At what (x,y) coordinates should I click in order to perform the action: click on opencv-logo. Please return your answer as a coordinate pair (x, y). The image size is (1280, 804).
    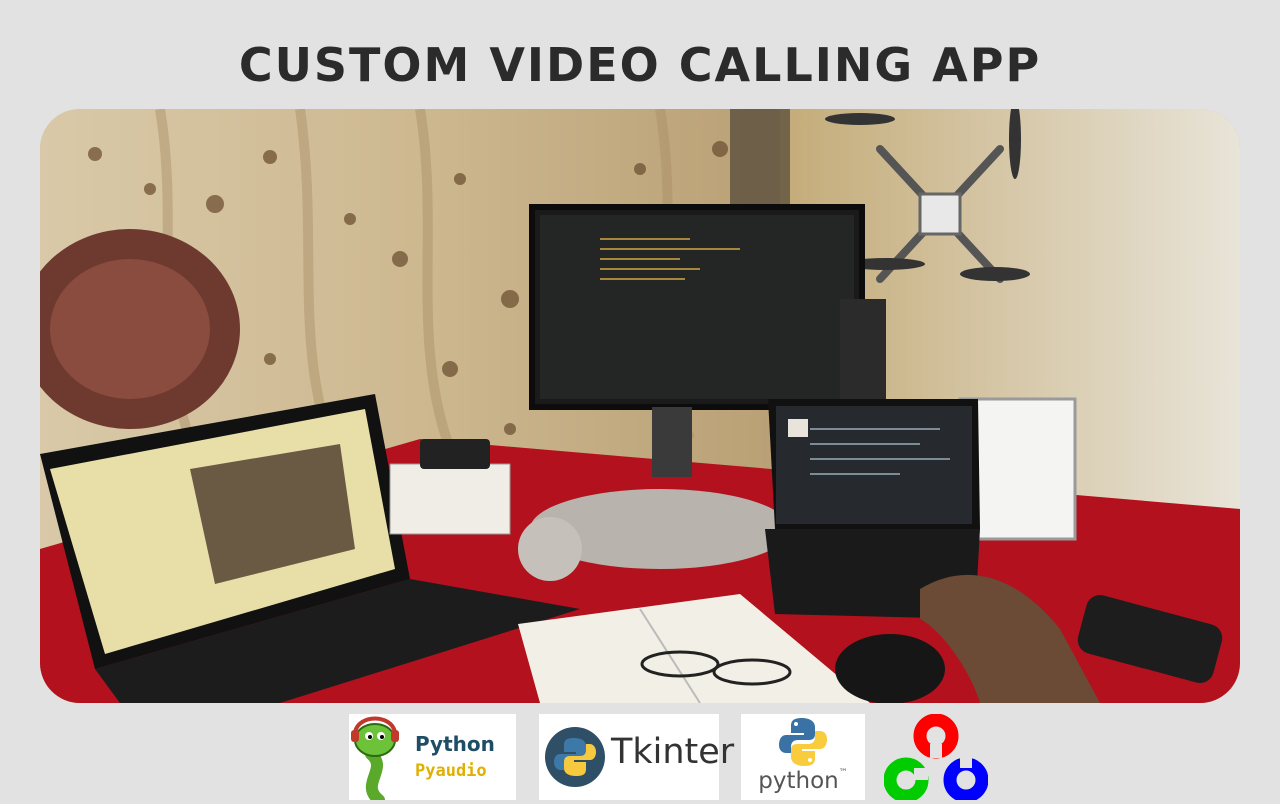
    Looking at the image, I should click on (936, 758).